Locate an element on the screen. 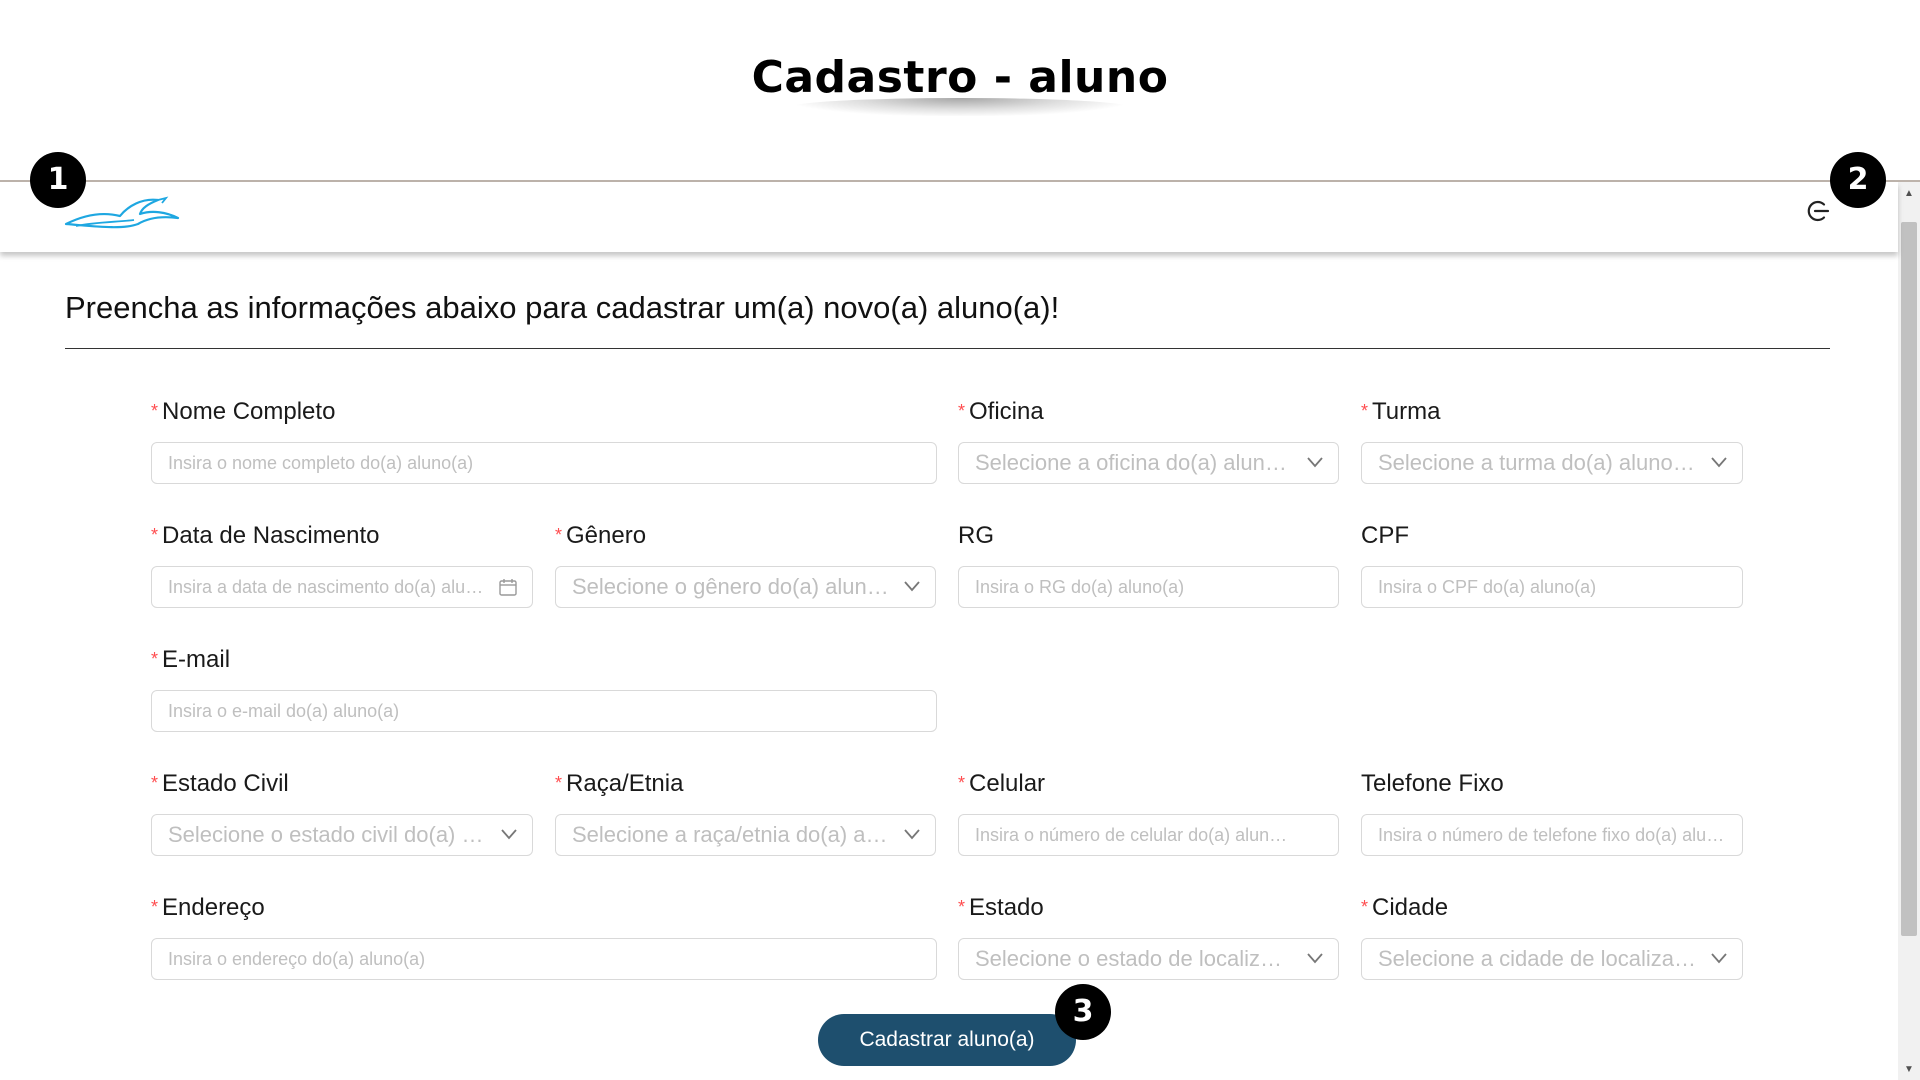 The height and width of the screenshot is (1080, 1920). estado-civil-select: Selecione o estado civil do(a) aluno(a) is located at coordinates (342, 835).